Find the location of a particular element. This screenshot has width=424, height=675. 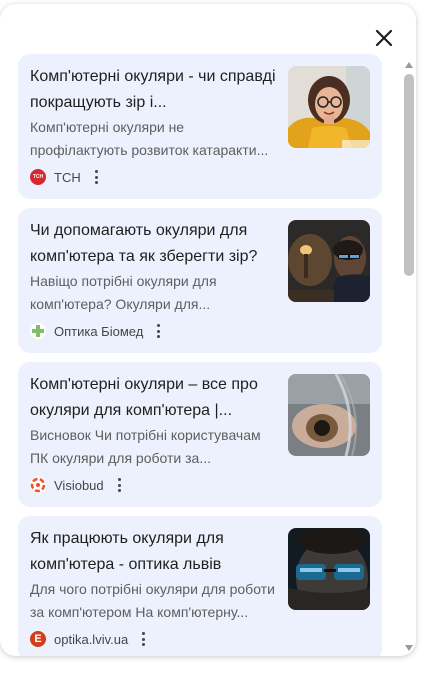

source-name: Visiobud is located at coordinates (79, 485).